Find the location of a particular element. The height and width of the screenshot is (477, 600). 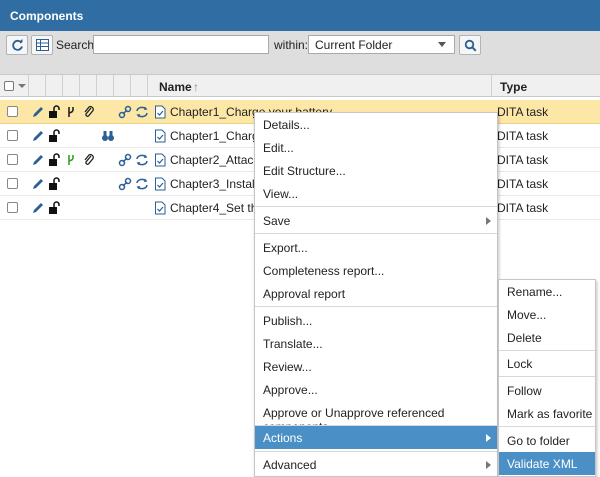

type-column-header: Type is located at coordinates (546, 86).